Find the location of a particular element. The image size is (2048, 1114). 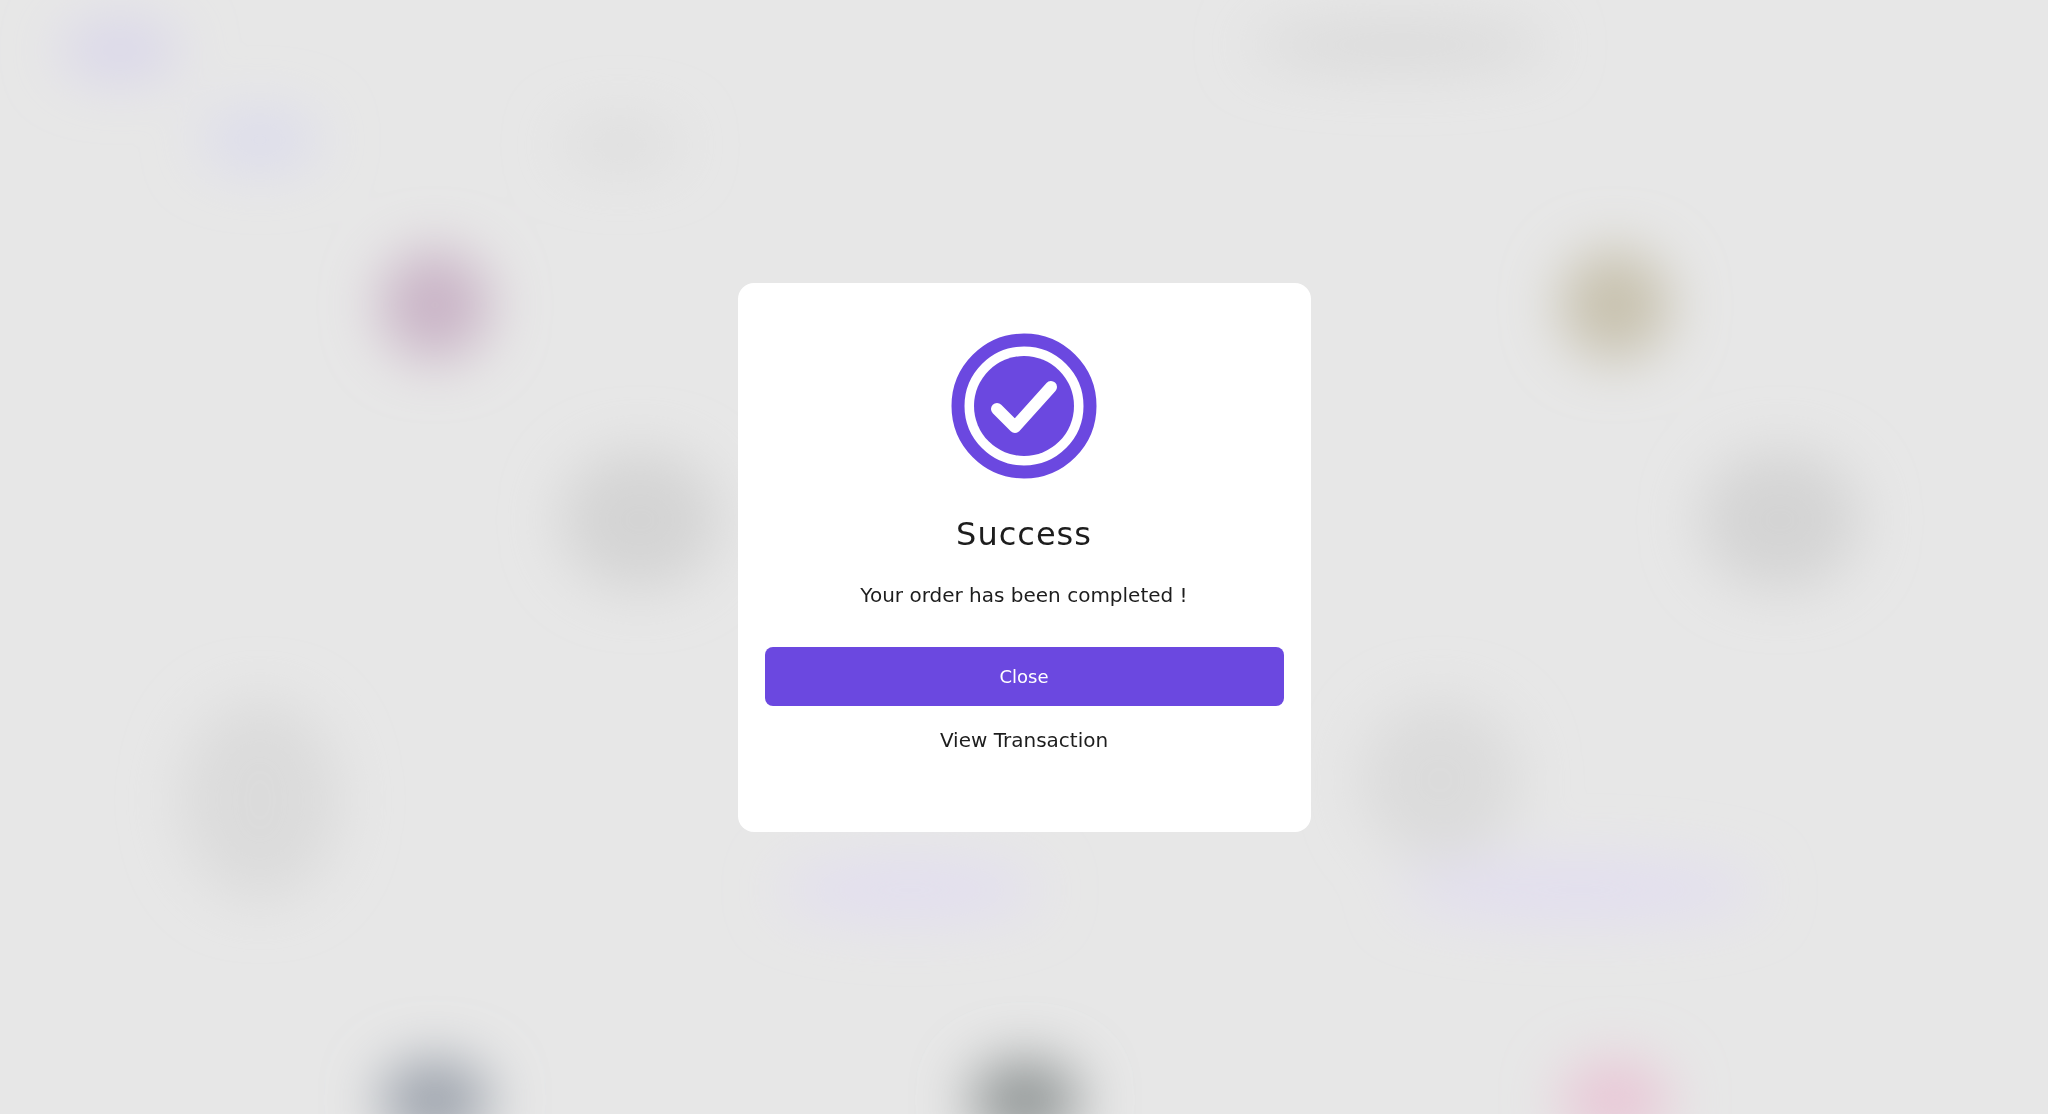

dialog-title: Success is located at coordinates (1024, 534).